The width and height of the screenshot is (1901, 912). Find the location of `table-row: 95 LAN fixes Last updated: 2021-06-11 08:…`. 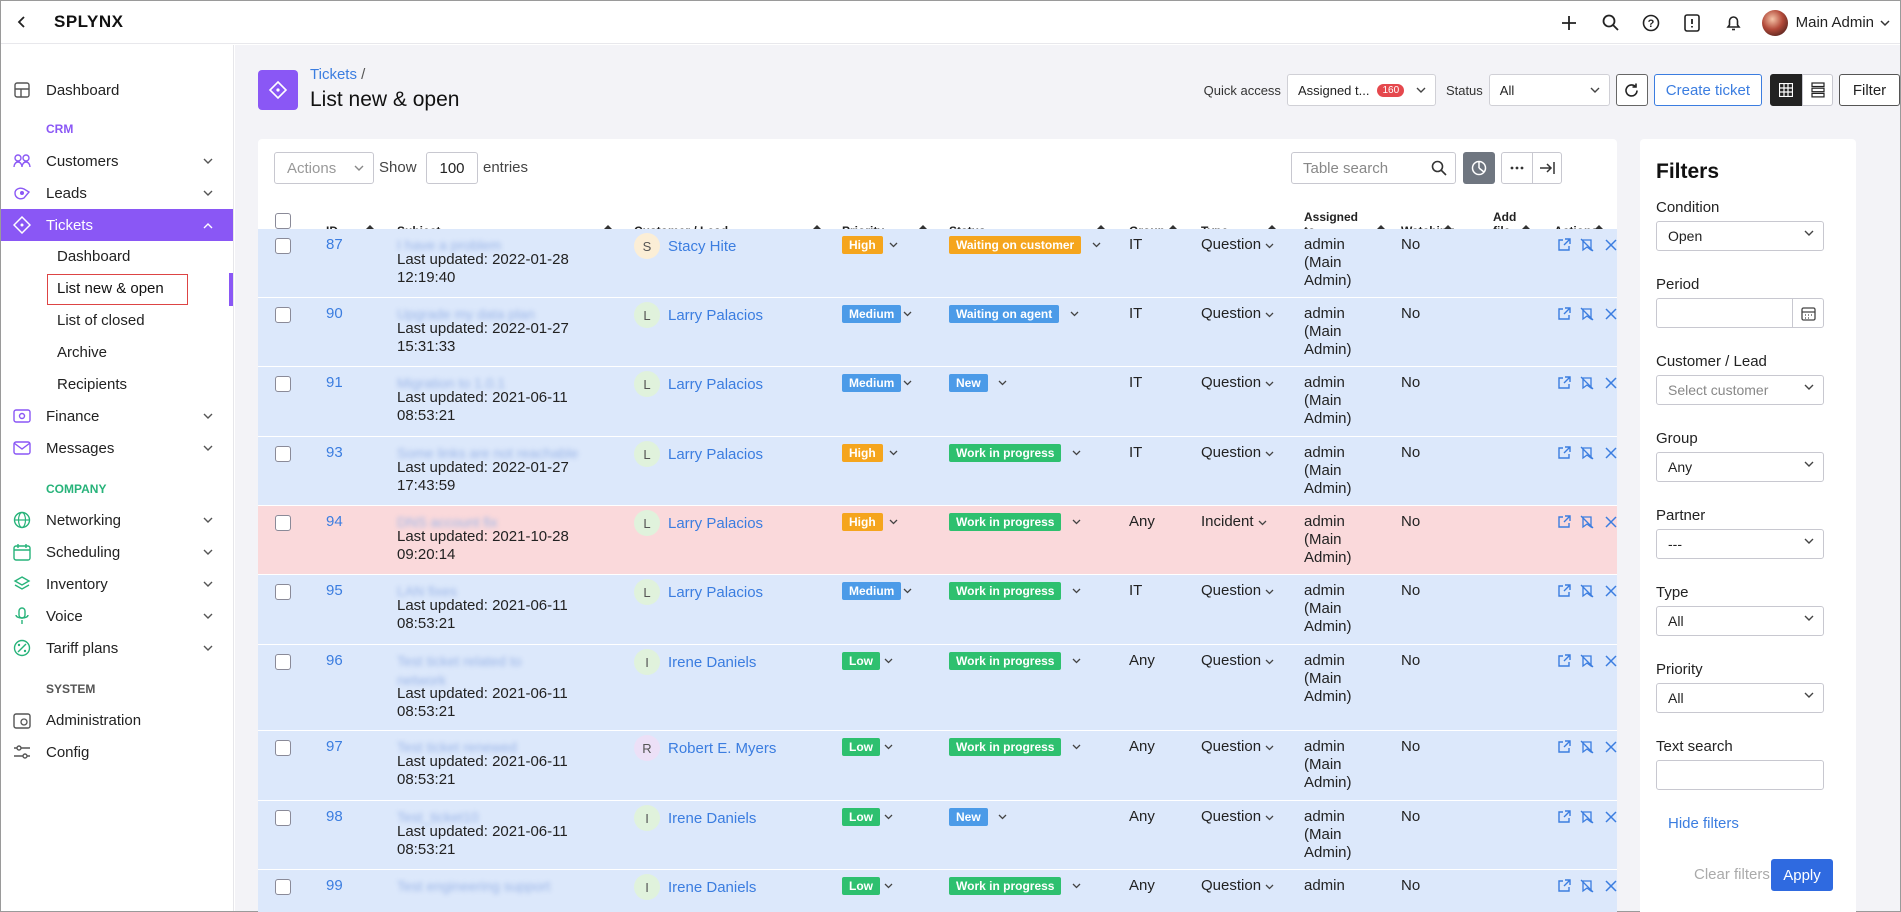

table-row: 95 LAN fixes Last updated: 2021-06-11 08:… is located at coordinates (937, 610).